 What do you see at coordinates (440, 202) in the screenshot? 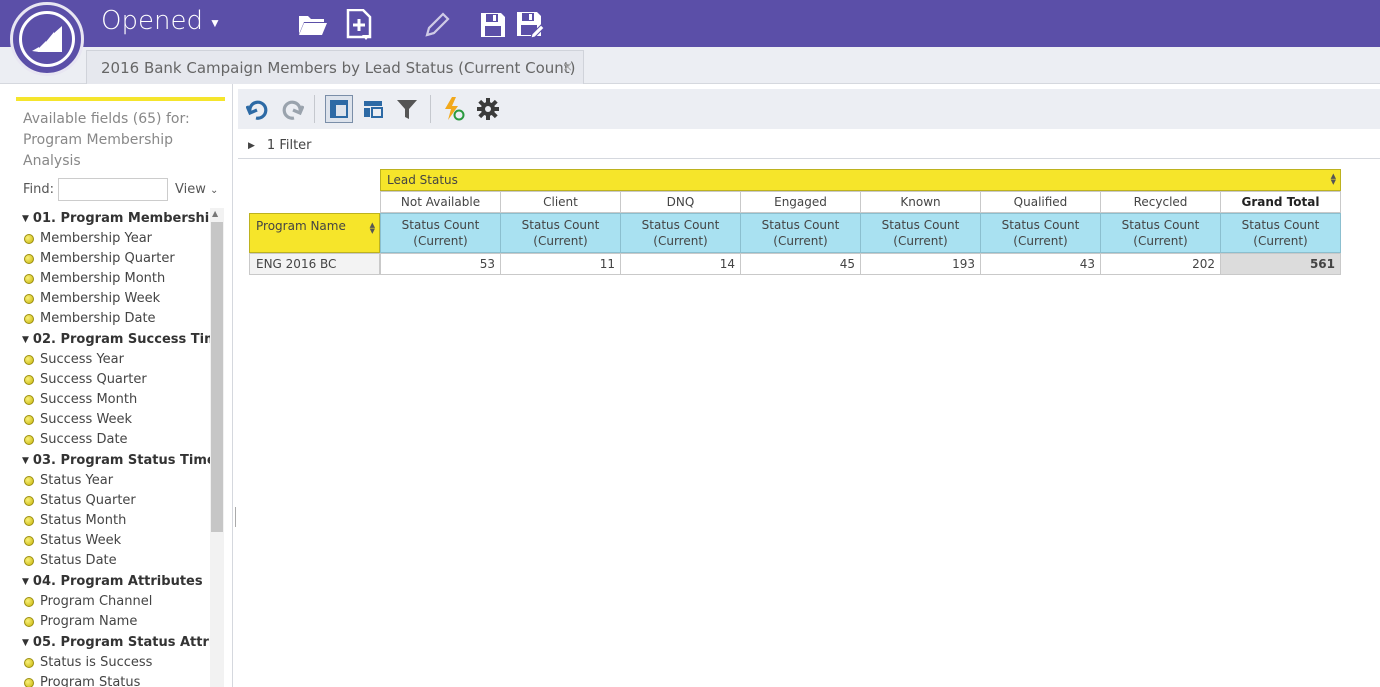
I see `column-header: Not Available` at bounding box center [440, 202].